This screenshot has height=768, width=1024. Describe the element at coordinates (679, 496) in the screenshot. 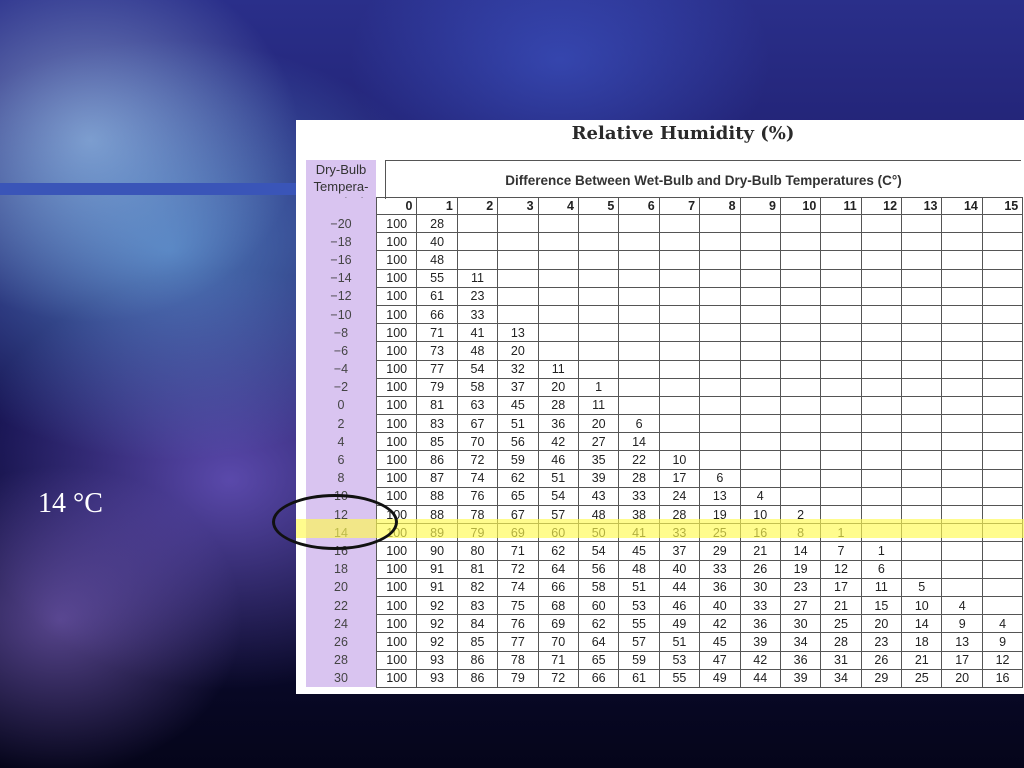

I see `humidity-value: 24` at that location.